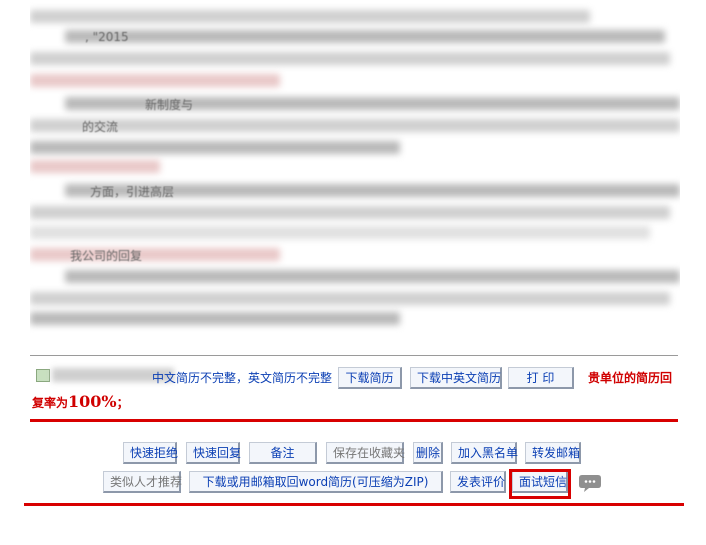 The image size is (706, 545). What do you see at coordinates (43, 375) in the screenshot?
I see `checkbox-icon` at bounding box center [43, 375].